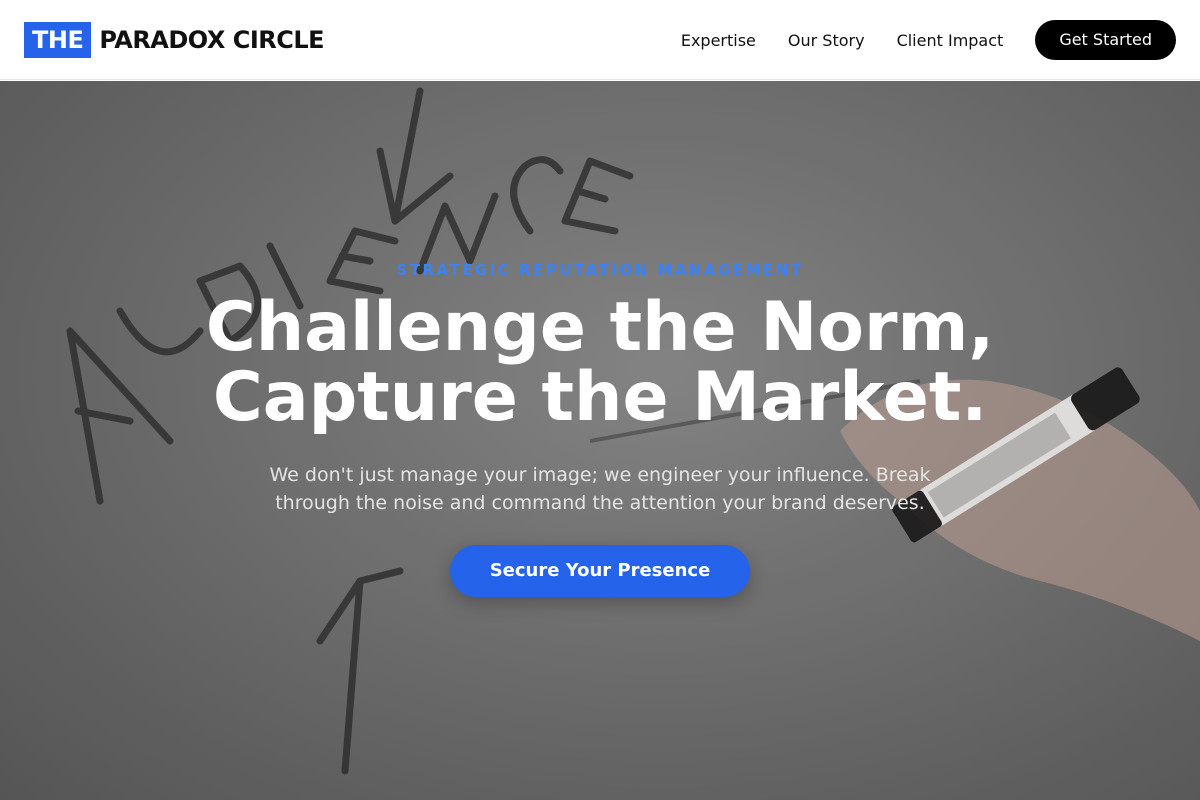 The height and width of the screenshot is (800, 1200). What do you see at coordinates (58, 40) in the screenshot?
I see `logo-mark: THE` at bounding box center [58, 40].